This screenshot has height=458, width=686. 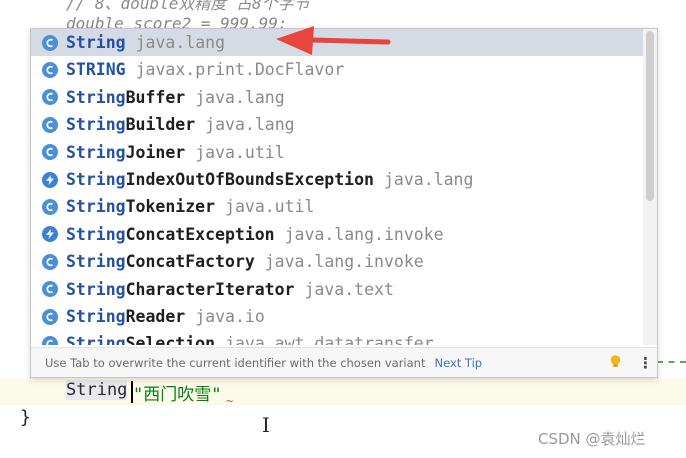 I want to click on completion-item-name: Selection, so click(x=170, y=339).